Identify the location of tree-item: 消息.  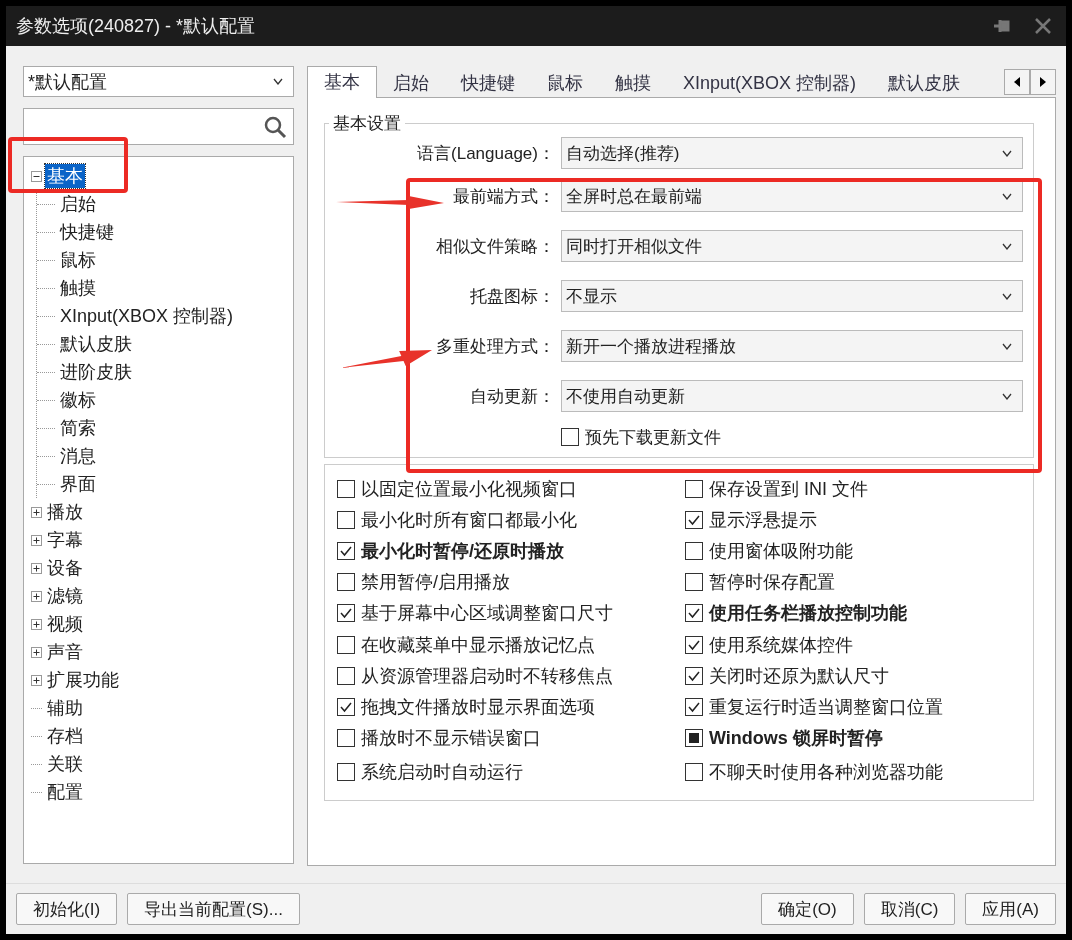
(78, 456).